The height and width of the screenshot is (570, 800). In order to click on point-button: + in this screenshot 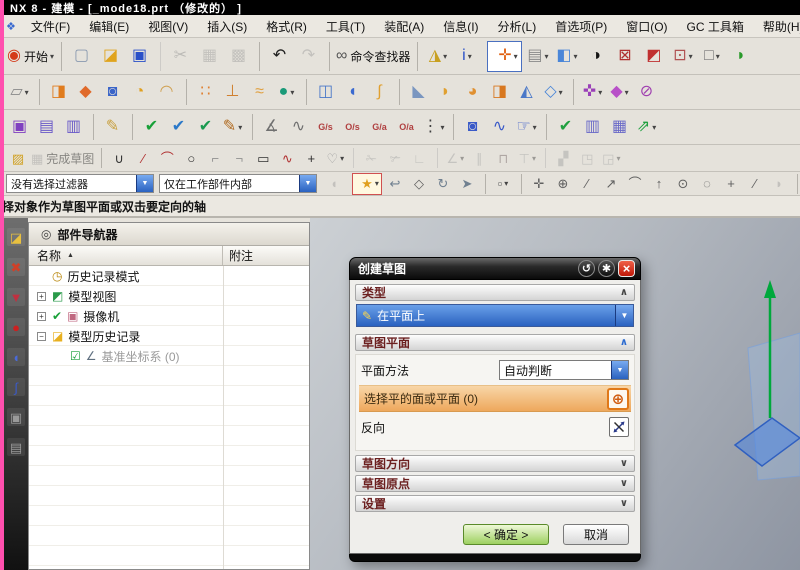, I will do `click(311, 158)`.